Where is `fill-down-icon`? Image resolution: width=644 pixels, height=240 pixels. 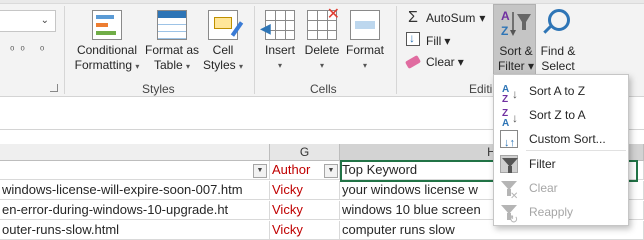 fill-down-icon is located at coordinates (413, 38).